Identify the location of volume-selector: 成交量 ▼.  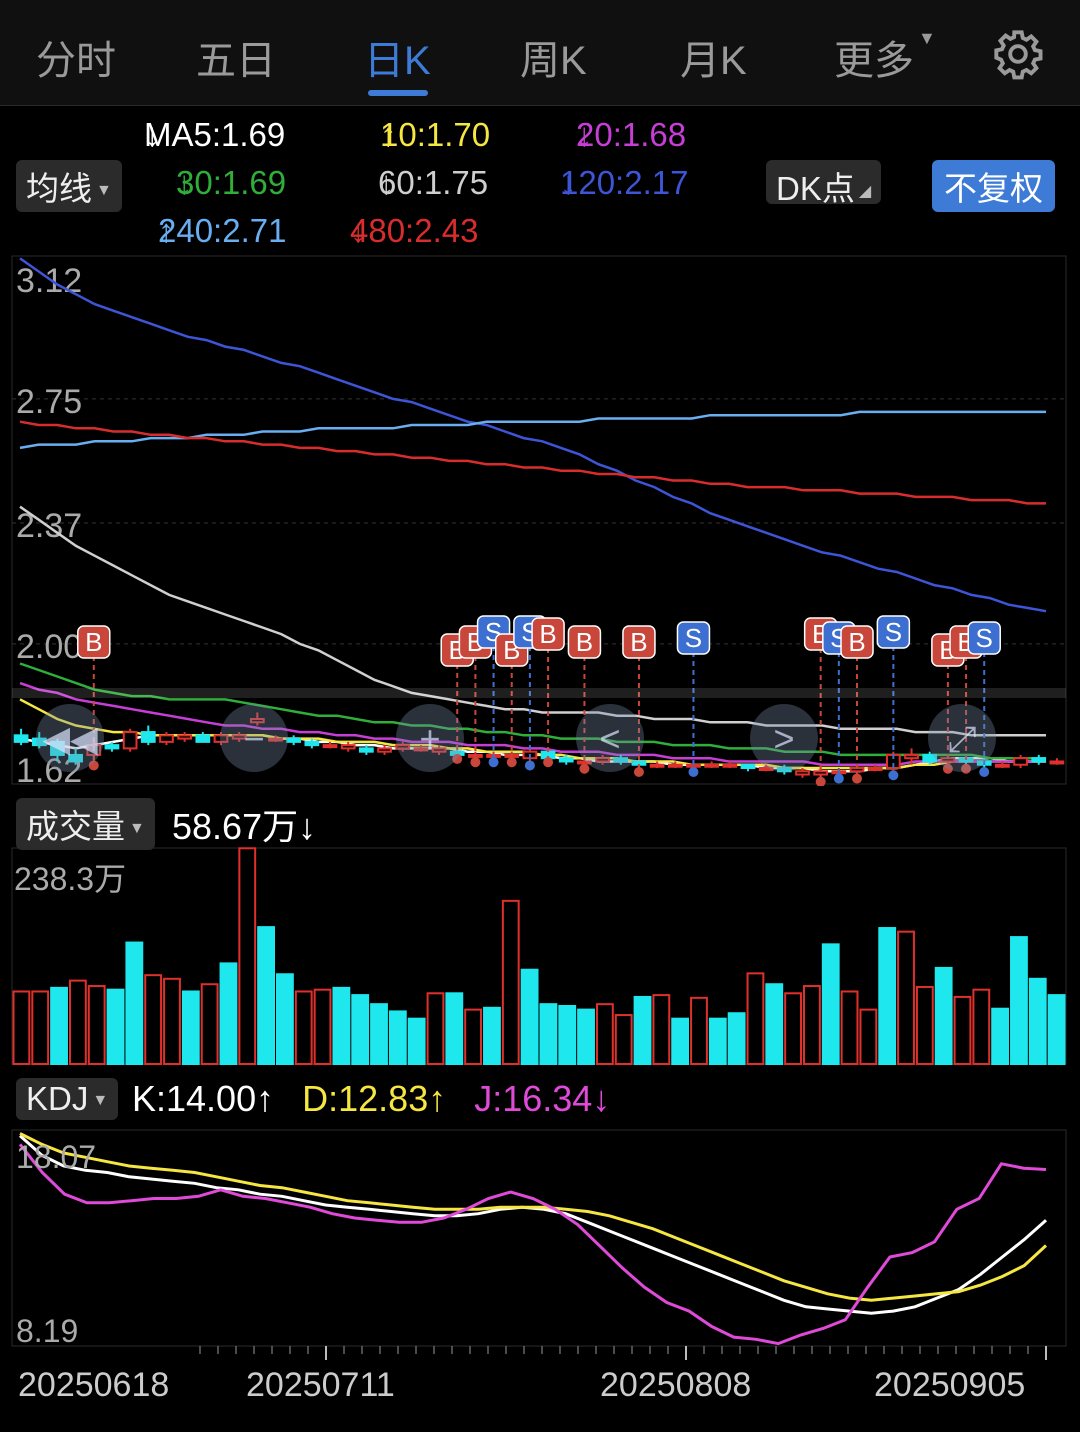
(85, 824).